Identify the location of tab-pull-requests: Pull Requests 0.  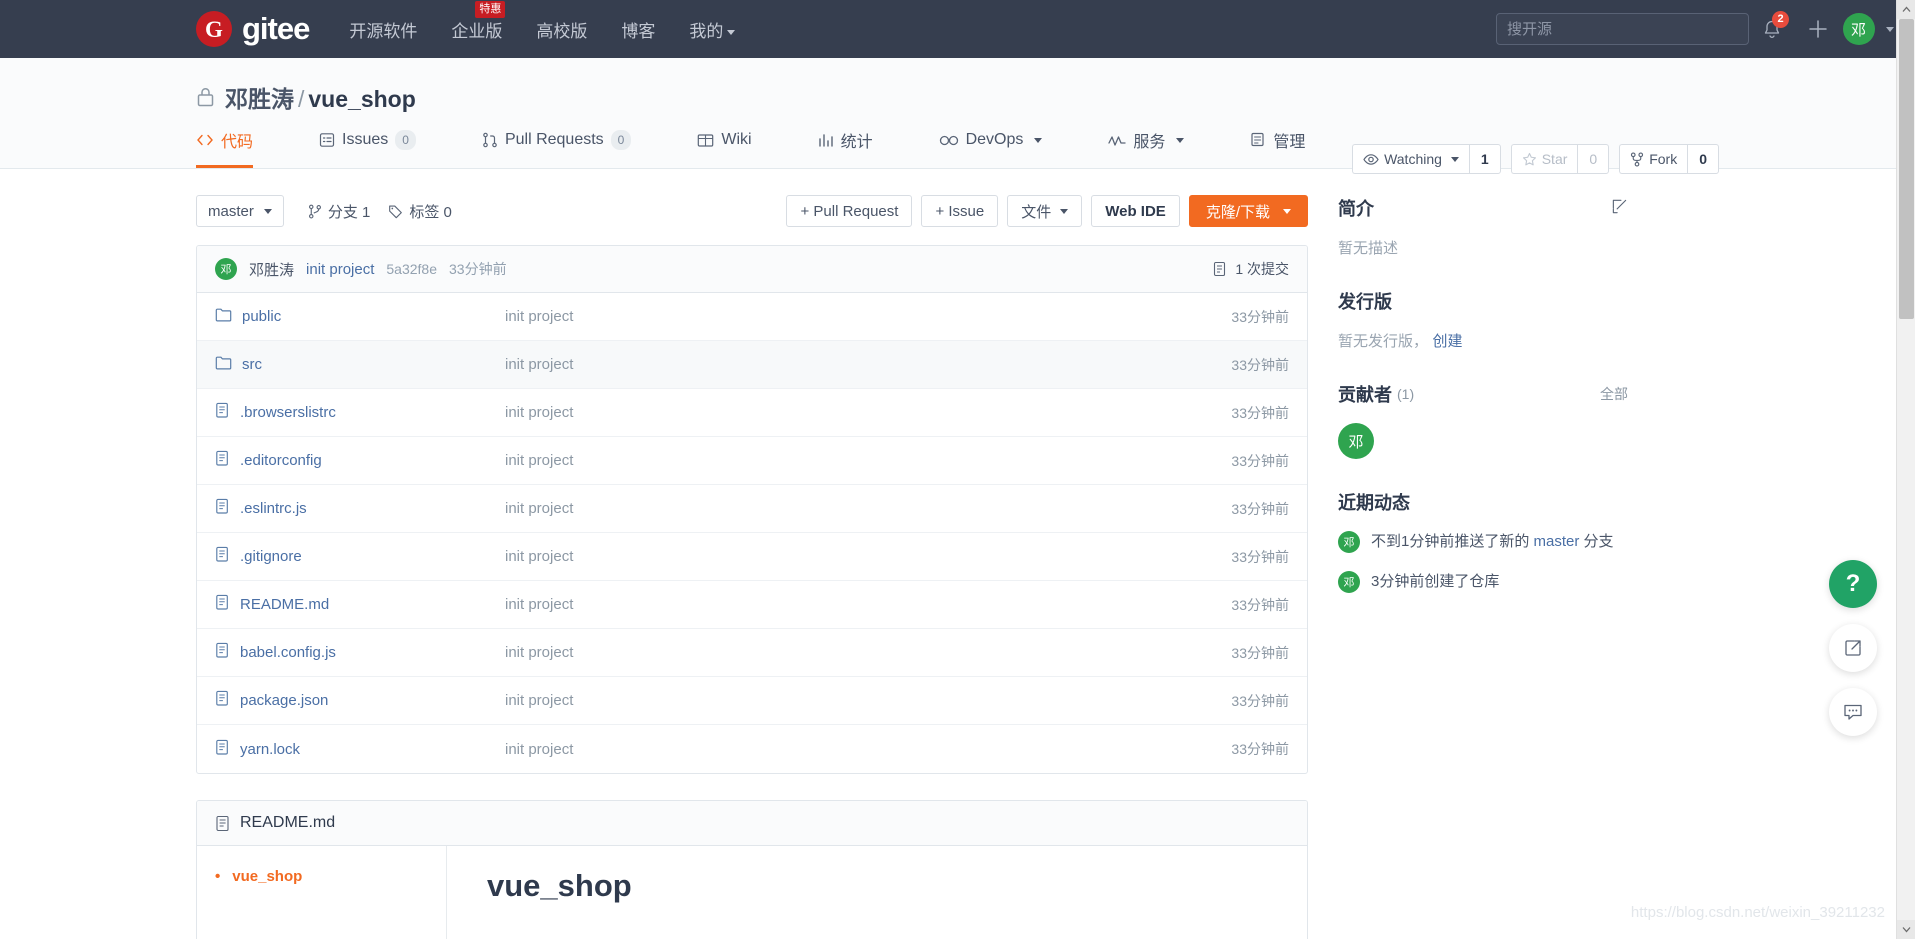
(557, 141).